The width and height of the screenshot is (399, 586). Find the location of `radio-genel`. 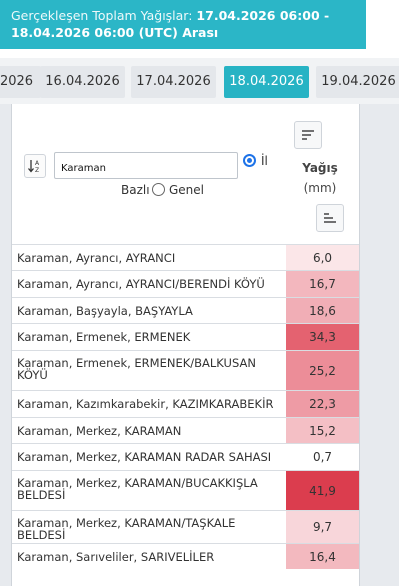

radio-genel is located at coordinates (158, 189).